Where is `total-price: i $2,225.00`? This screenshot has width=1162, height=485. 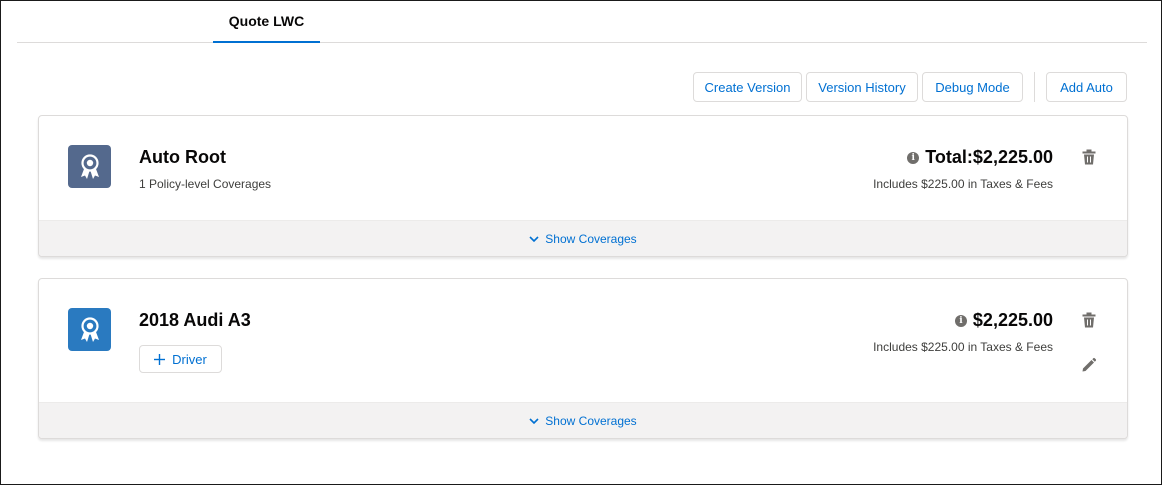 total-price: i $2,225.00 is located at coordinates (1003, 320).